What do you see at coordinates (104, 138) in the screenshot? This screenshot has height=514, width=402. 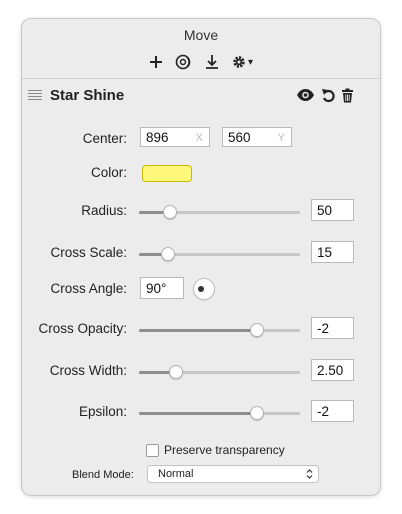 I see `center-label: Center:` at bounding box center [104, 138].